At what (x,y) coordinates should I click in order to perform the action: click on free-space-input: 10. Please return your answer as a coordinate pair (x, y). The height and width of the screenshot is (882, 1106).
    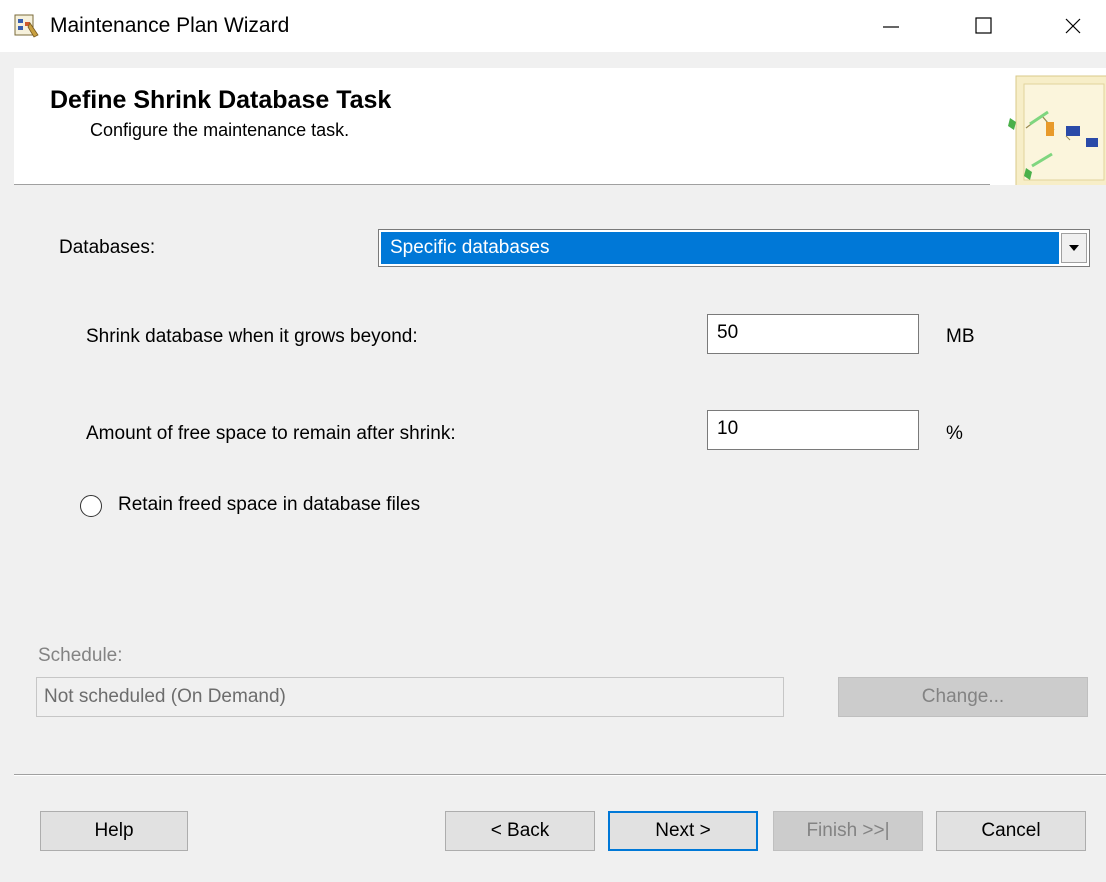
    Looking at the image, I should click on (813, 430).